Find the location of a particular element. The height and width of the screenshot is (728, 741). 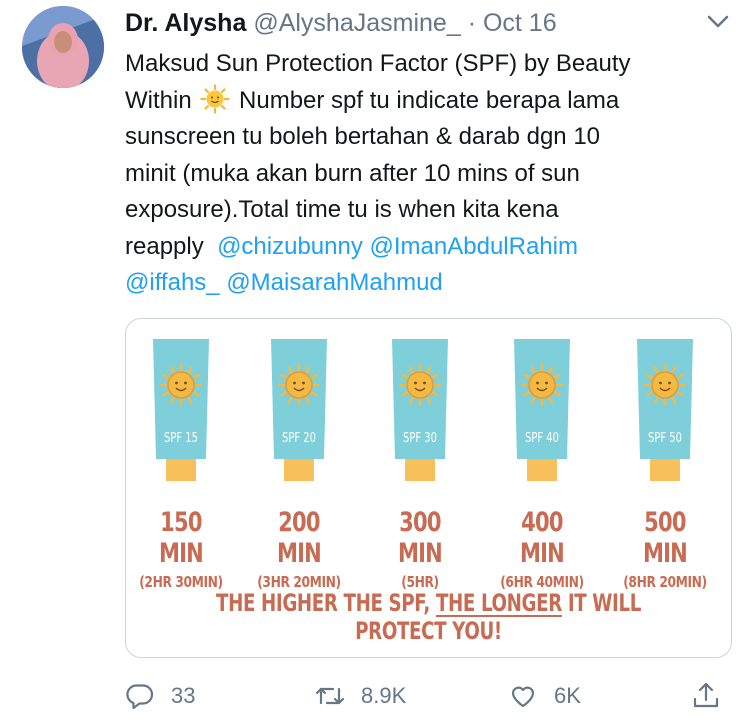

sunscreen-tube: SPF 40 is located at coordinates (542, 410).